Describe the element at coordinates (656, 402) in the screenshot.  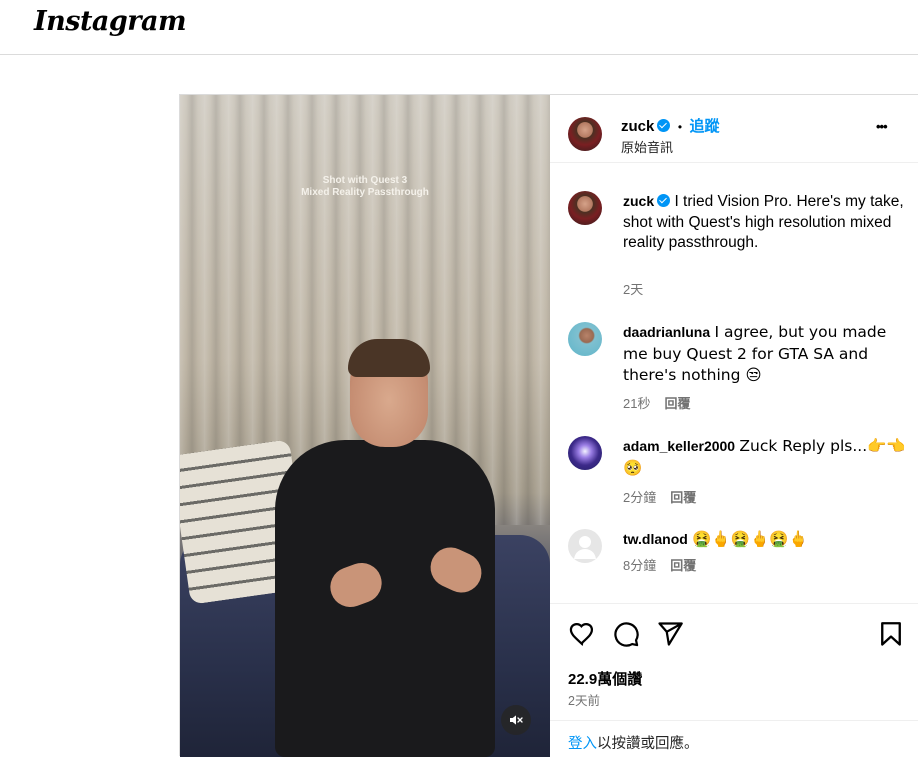
I see `comment-meta: 21秒 回覆` at that location.